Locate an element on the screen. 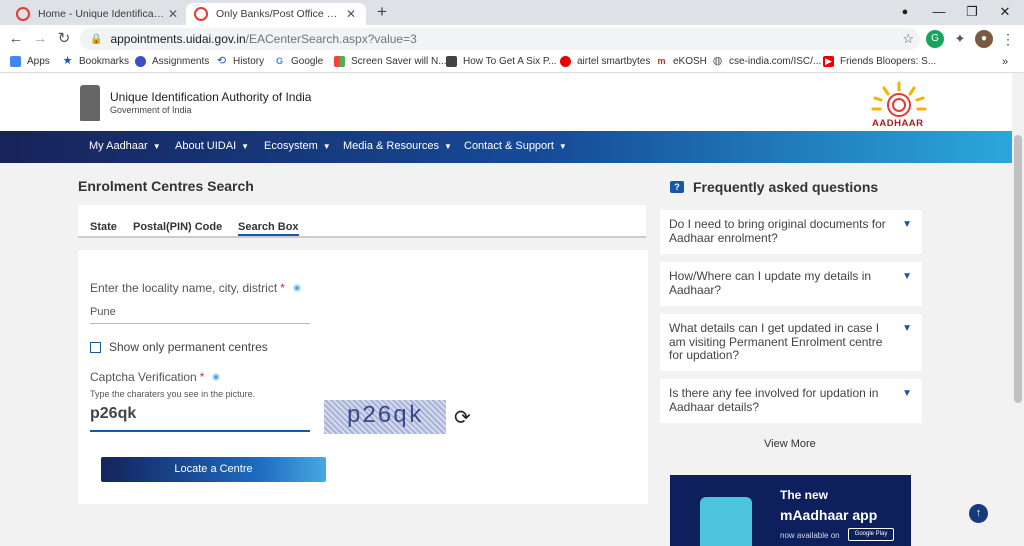  aadhaar-logo: AADHAAR is located at coordinates (899, 105).